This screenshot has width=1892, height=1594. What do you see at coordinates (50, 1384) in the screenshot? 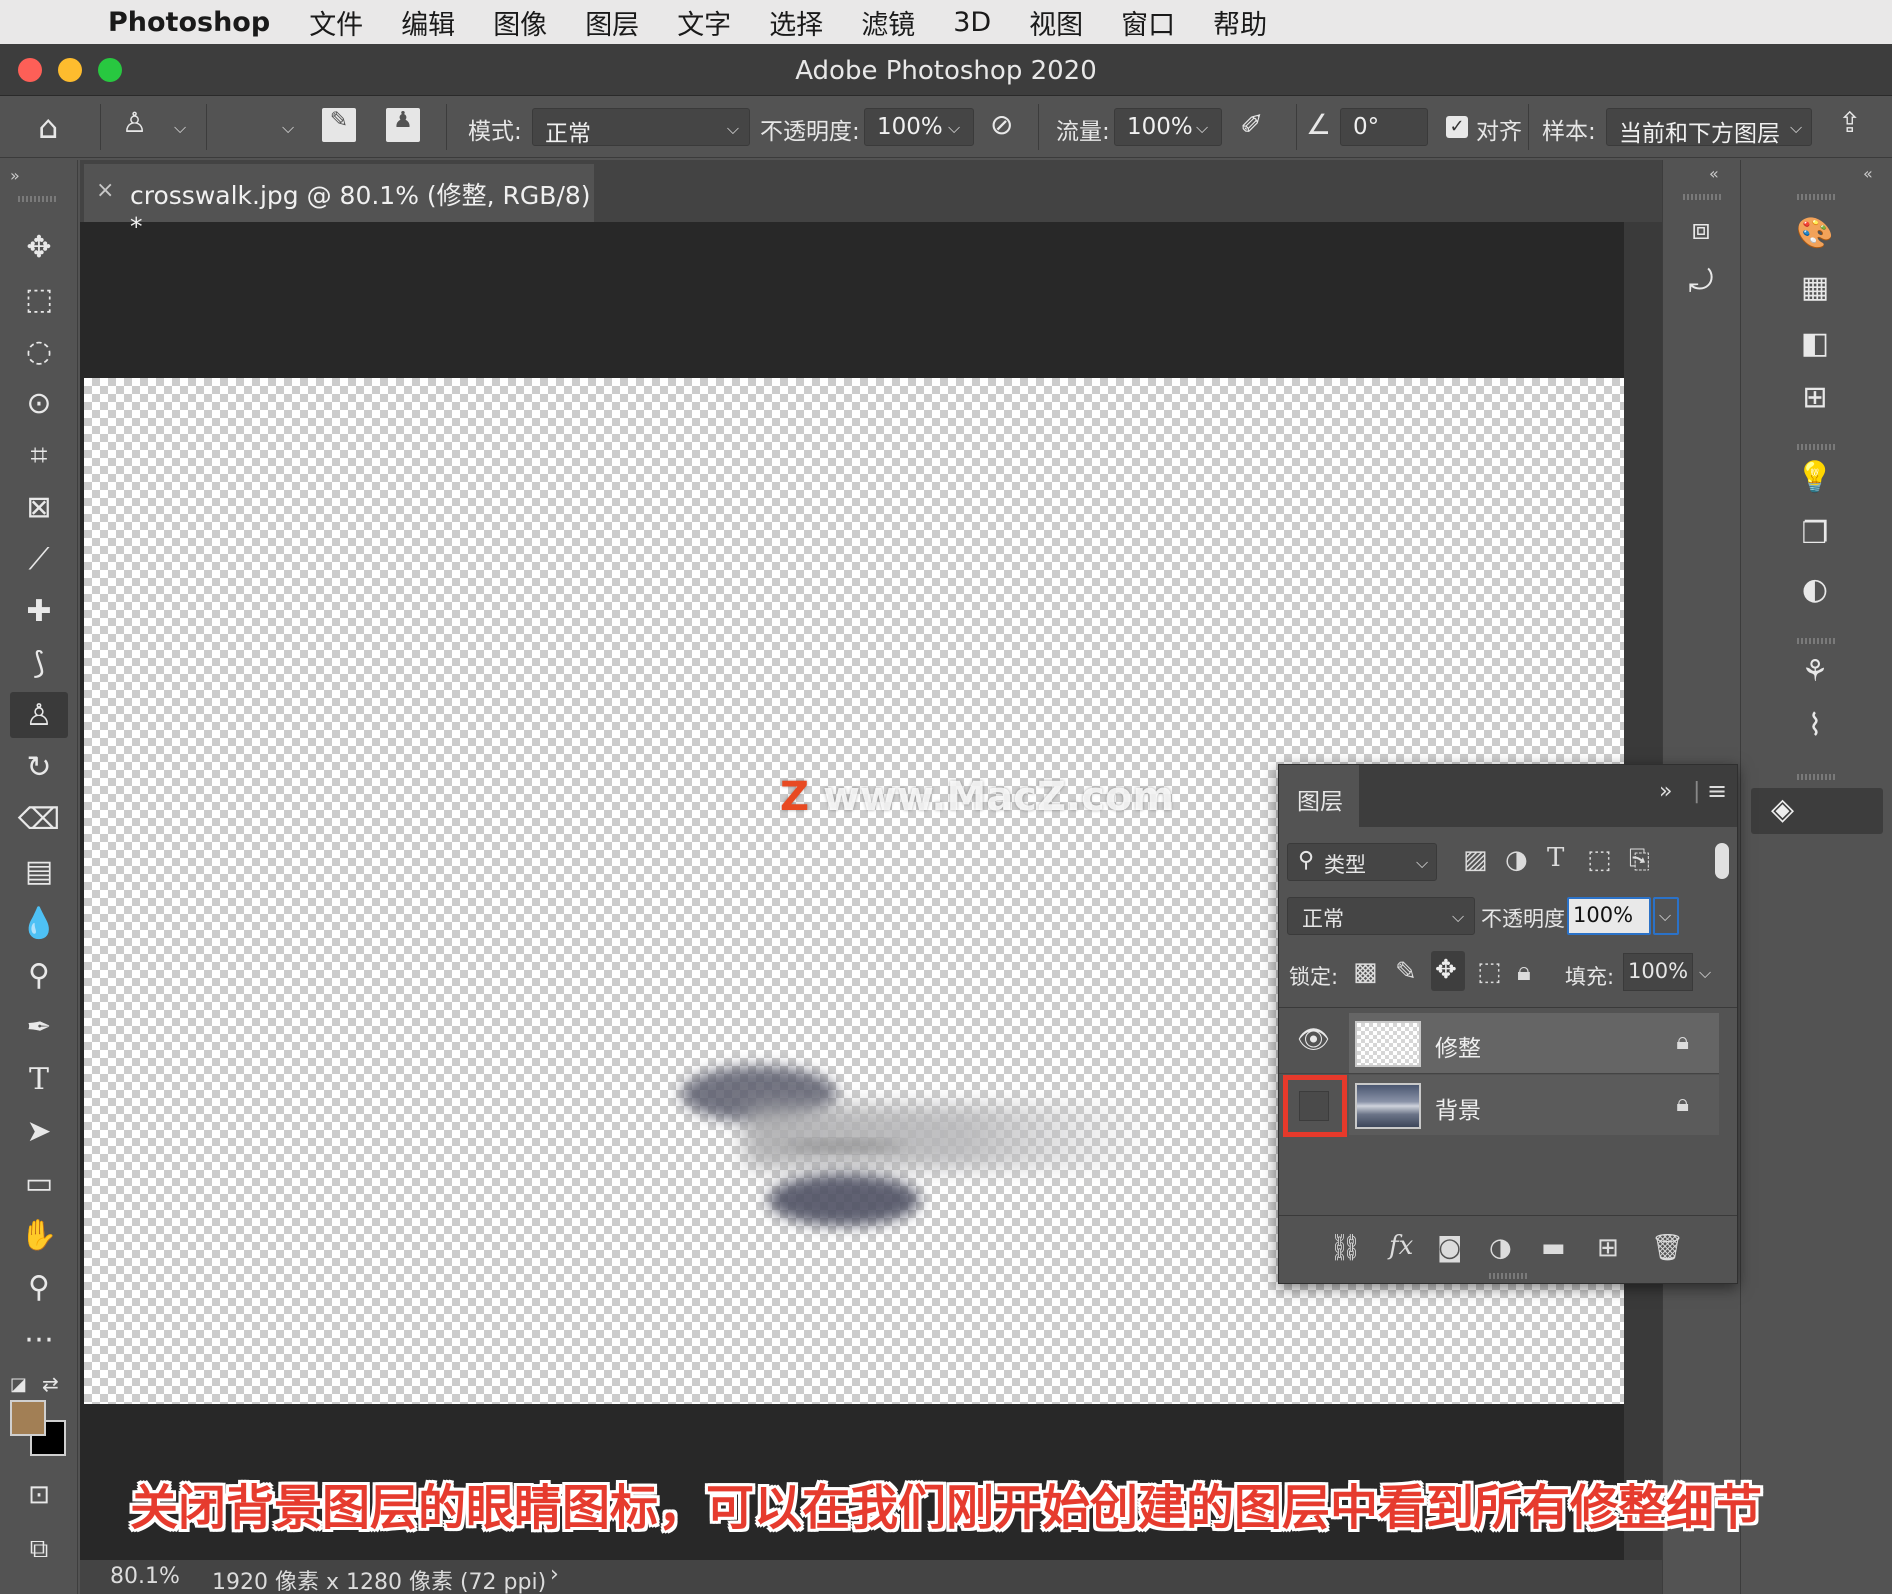
I see `swap-colors-icon: ⇄` at bounding box center [50, 1384].